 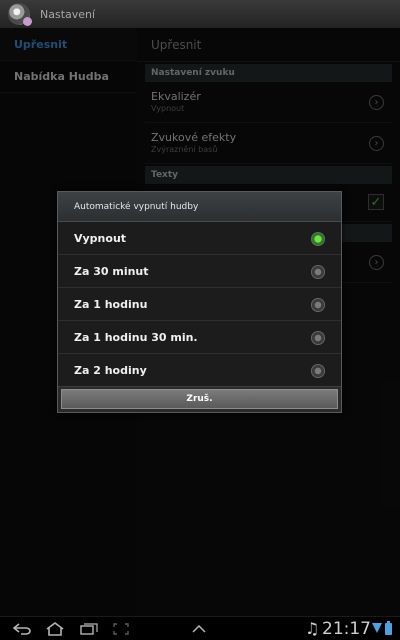 What do you see at coordinates (318, 239) in the screenshot?
I see `radio-selected-icon` at bounding box center [318, 239].